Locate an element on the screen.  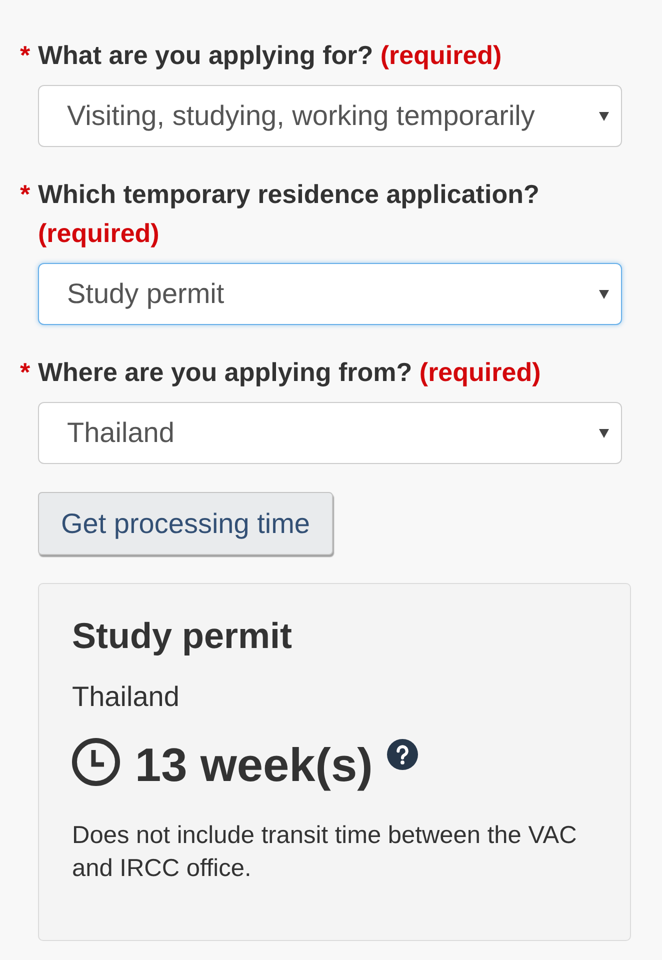
field-label: What are you applying for? is located at coordinates (206, 55).